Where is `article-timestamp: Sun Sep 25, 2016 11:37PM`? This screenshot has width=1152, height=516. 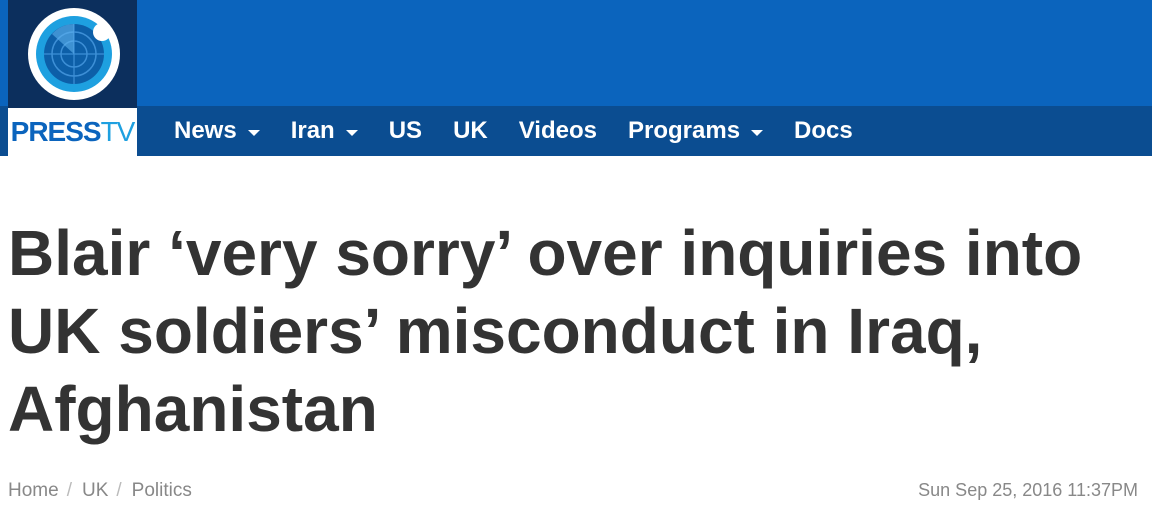 article-timestamp: Sun Sep 25, 2016 11:37PM is located at coordinates (1028, 490).